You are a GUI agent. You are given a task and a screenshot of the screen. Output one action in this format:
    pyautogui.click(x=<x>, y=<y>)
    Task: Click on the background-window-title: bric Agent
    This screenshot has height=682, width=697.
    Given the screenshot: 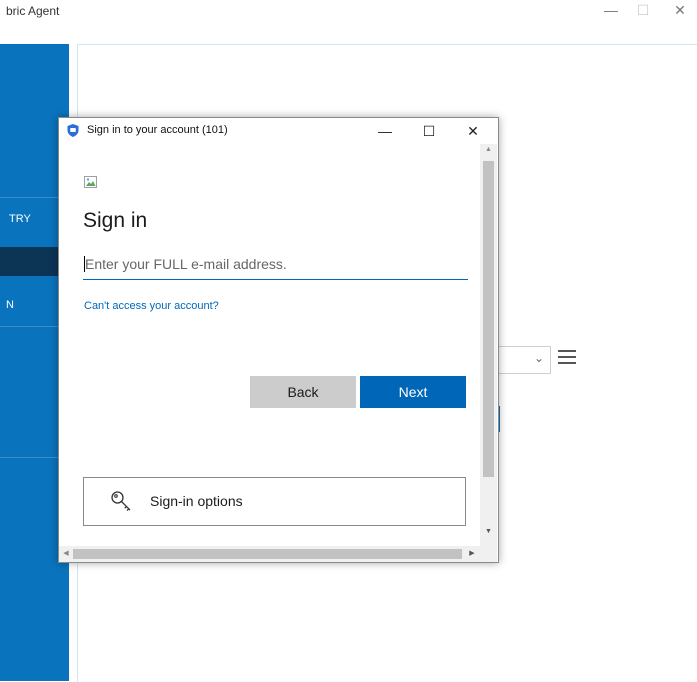 What is the action you would take?
    pyautogui.click(x=33, y=11)
    